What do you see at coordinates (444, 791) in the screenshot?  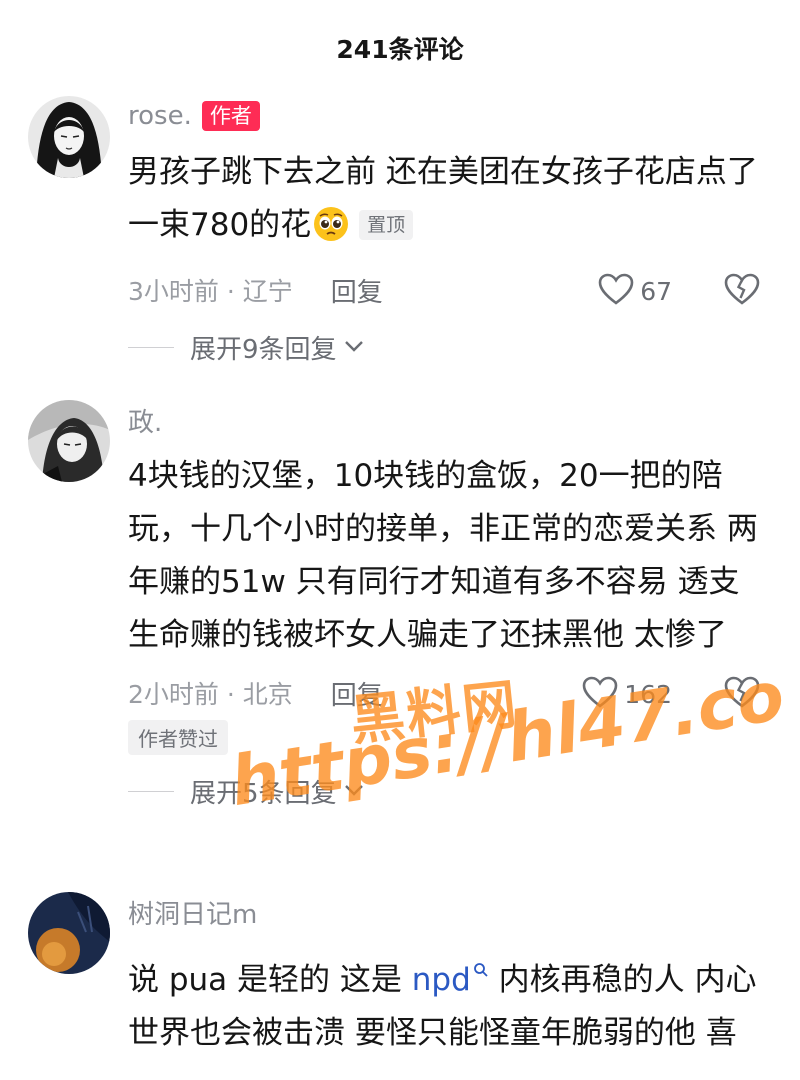 I see `expand-replies-button: 展开5条回复` at bounding box center [444, 791].